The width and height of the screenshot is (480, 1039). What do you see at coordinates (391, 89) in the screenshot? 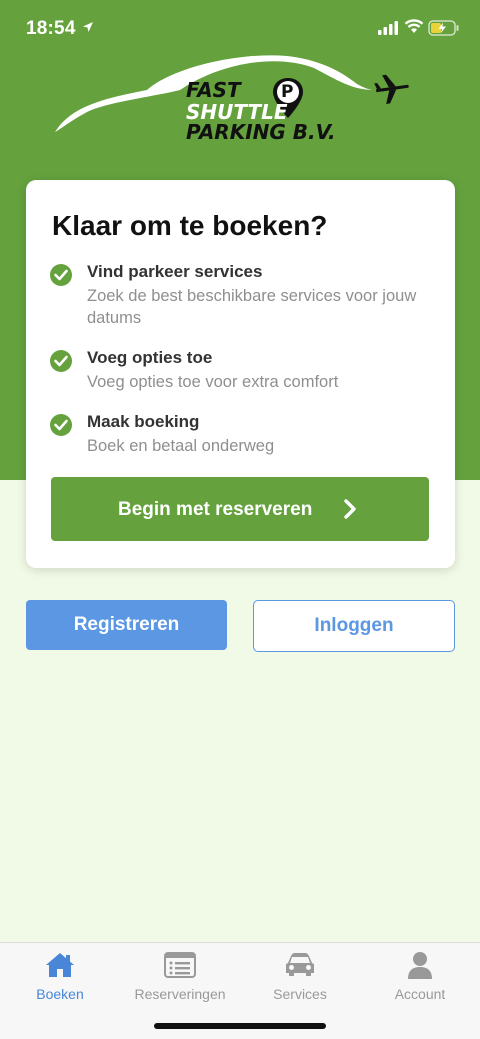
I see `airplane-icon` at bounding box center [391, 89].